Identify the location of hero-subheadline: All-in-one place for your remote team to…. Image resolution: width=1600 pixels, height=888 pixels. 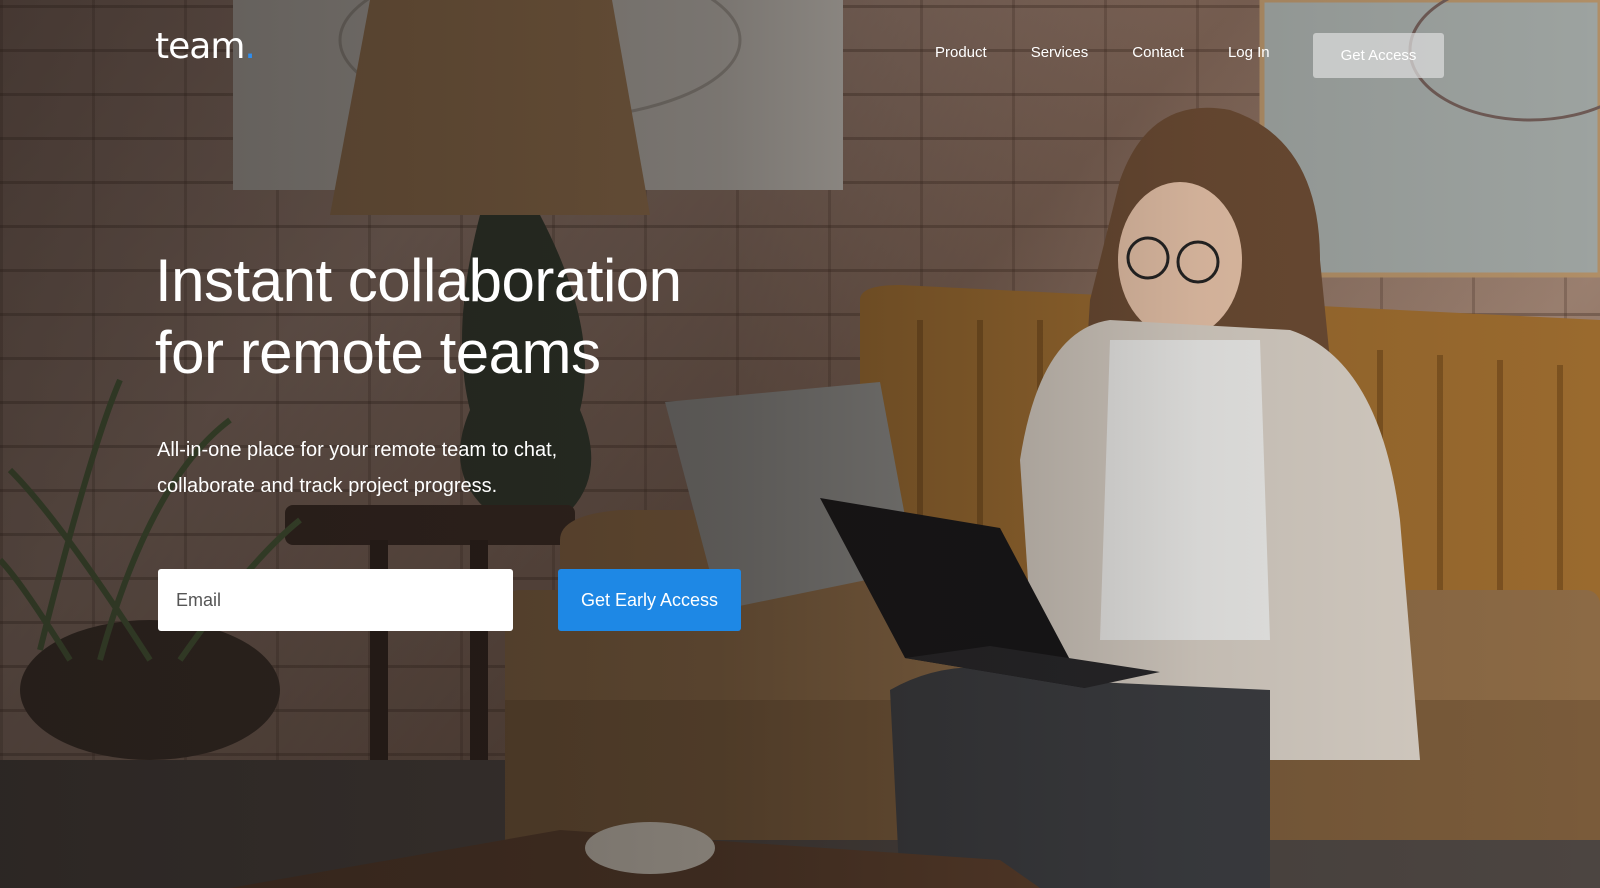
(392, 468).